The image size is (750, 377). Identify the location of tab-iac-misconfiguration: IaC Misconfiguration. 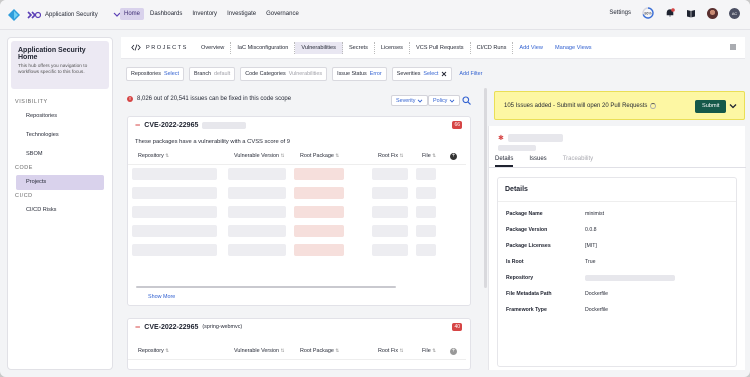
(263, 47).